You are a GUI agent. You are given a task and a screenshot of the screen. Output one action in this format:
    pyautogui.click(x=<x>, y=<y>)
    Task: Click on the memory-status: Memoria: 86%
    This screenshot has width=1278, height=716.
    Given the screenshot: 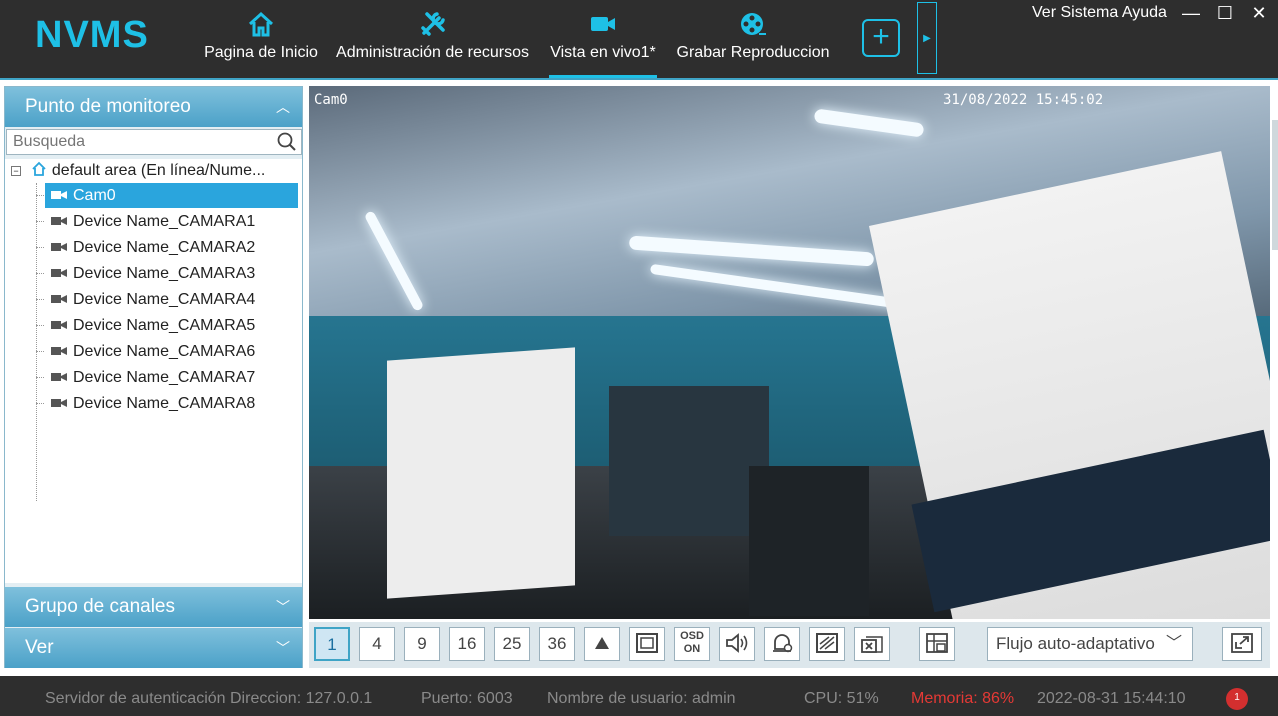 What is the action you would take?
    pyautogui.click(x=963, y=698)
    